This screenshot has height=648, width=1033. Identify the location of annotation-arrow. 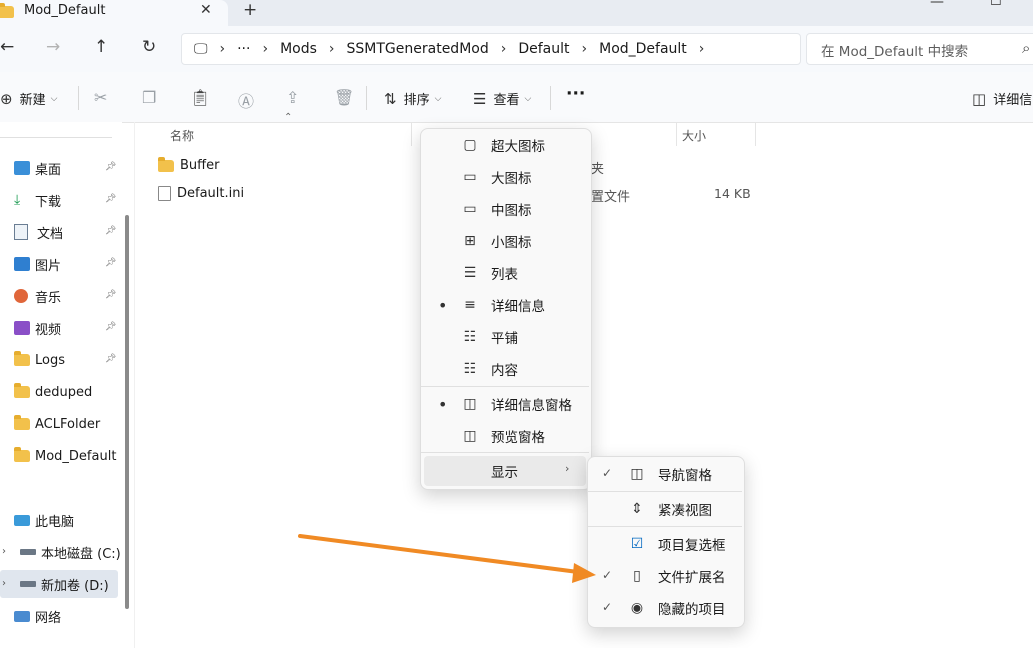
(447, 558).